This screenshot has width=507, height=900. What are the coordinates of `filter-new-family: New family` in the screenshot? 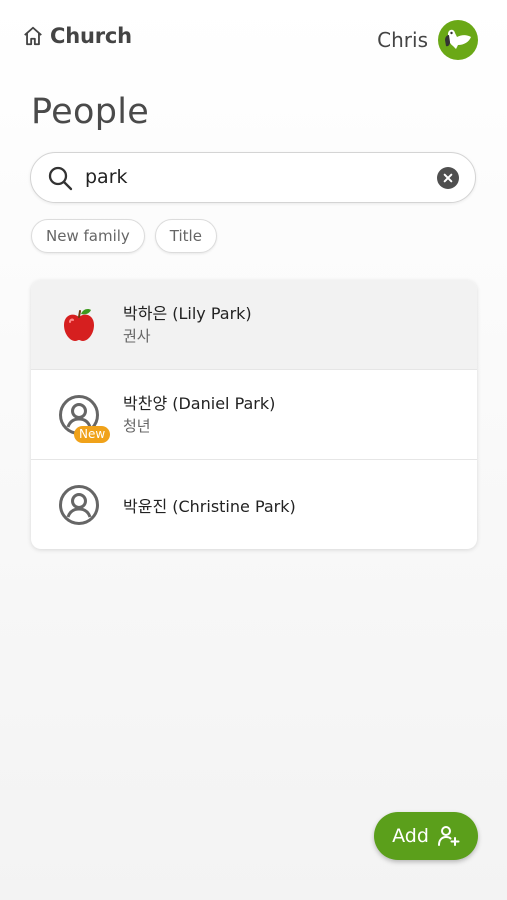 It's located at (88, 236).